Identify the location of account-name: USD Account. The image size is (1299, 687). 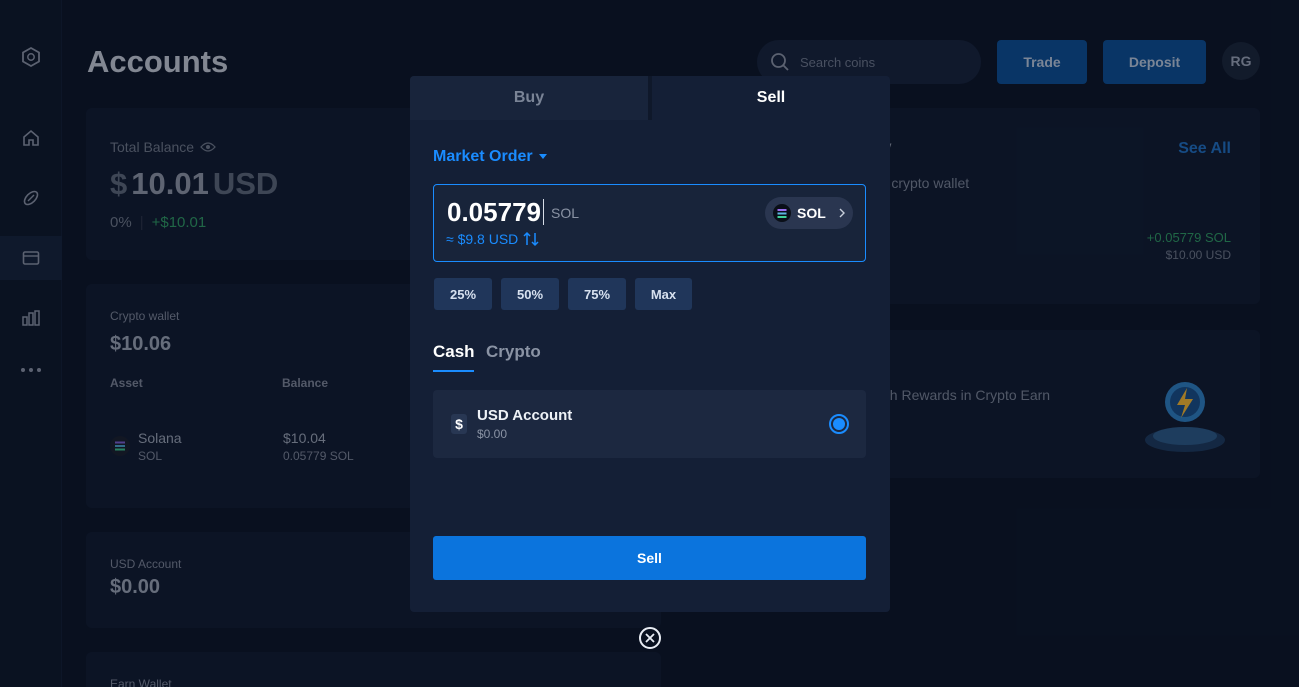
(525, 415).